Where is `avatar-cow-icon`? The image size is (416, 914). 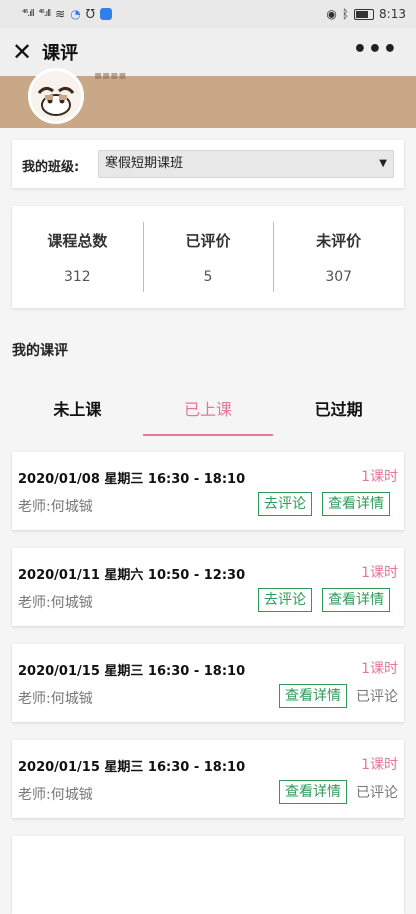
avatar-cow-icon is located at coordinates (56, 101).